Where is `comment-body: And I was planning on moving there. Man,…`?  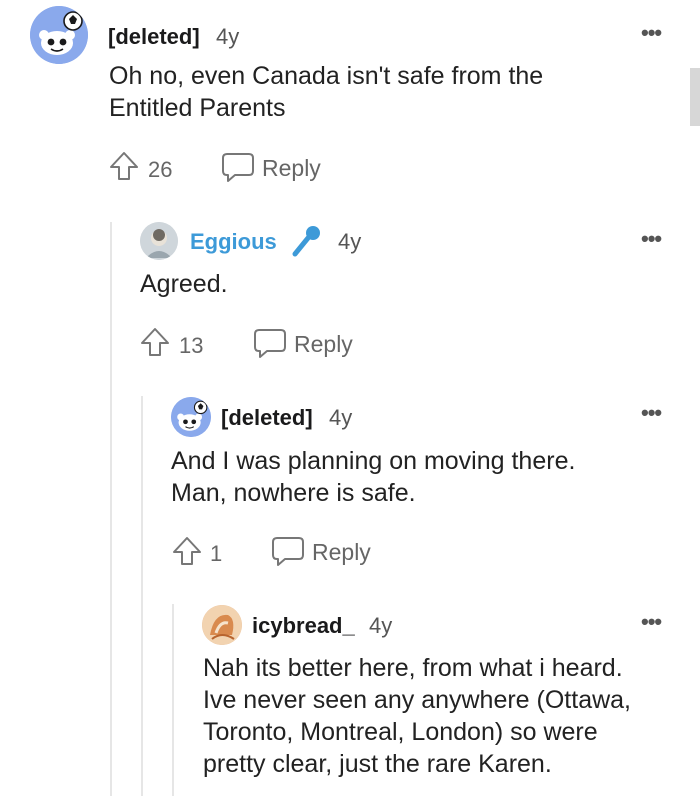 comment-body: And I was planning on moving there. Man,… is located at coordinates (373, 477).